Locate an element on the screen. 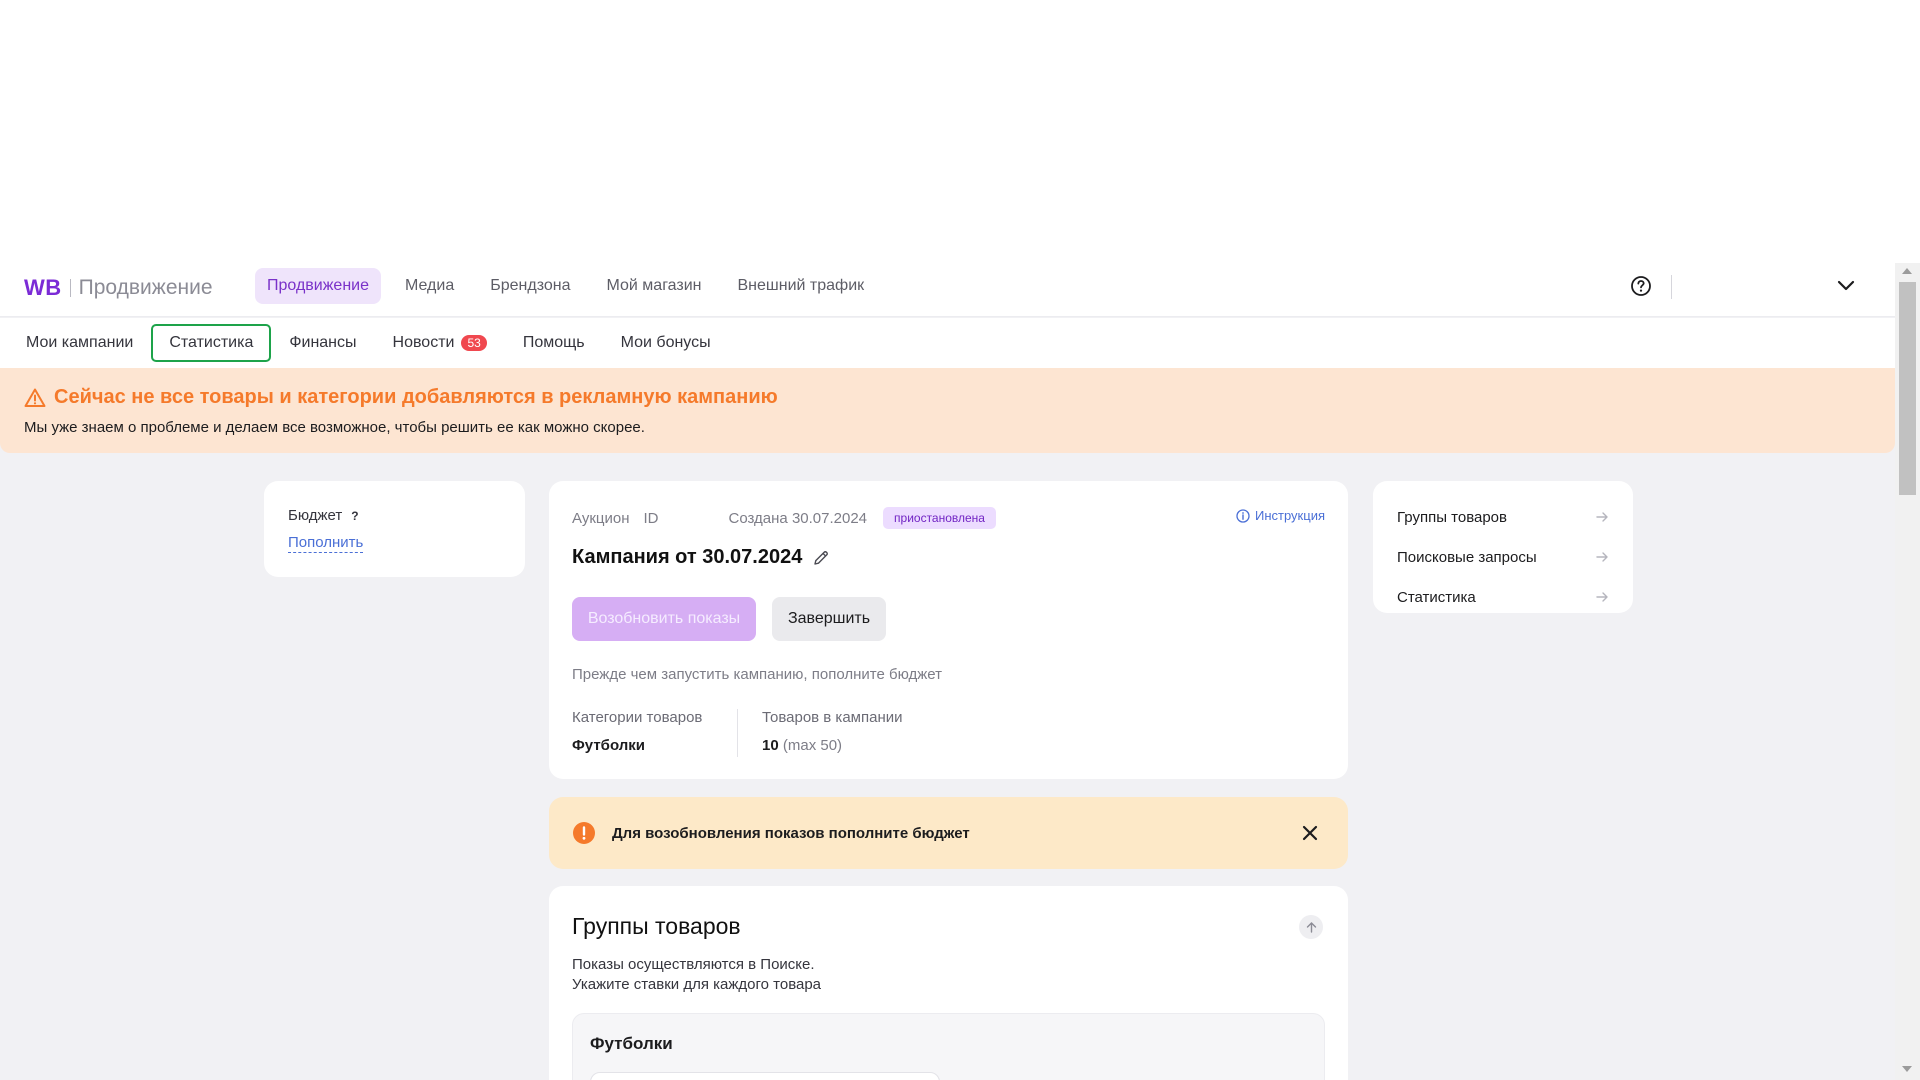 This screenshot has height=1080, width=1920. description-line: Укажите ставки для каждого товара is located at coordinates (697, 984).